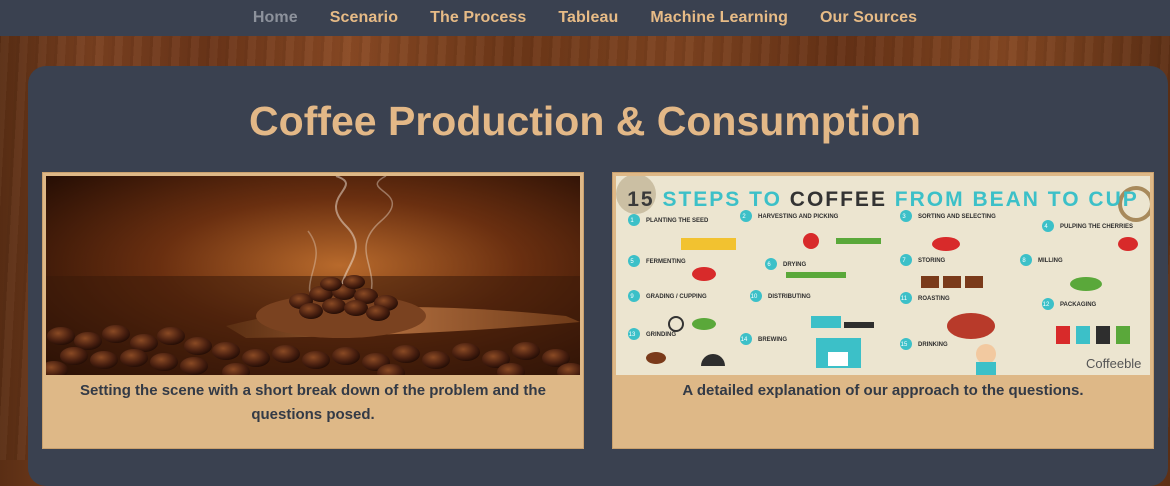 The height and width of the screenshot is (486, 1170). What do you see at coordinates (934, 299) in the screenshot?
I see `step-label: ROASTING` at bounding box center [934, 299].